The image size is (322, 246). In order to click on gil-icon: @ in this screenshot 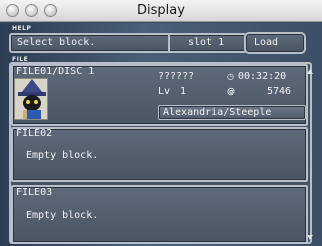, I will do `click(231, 91)`.